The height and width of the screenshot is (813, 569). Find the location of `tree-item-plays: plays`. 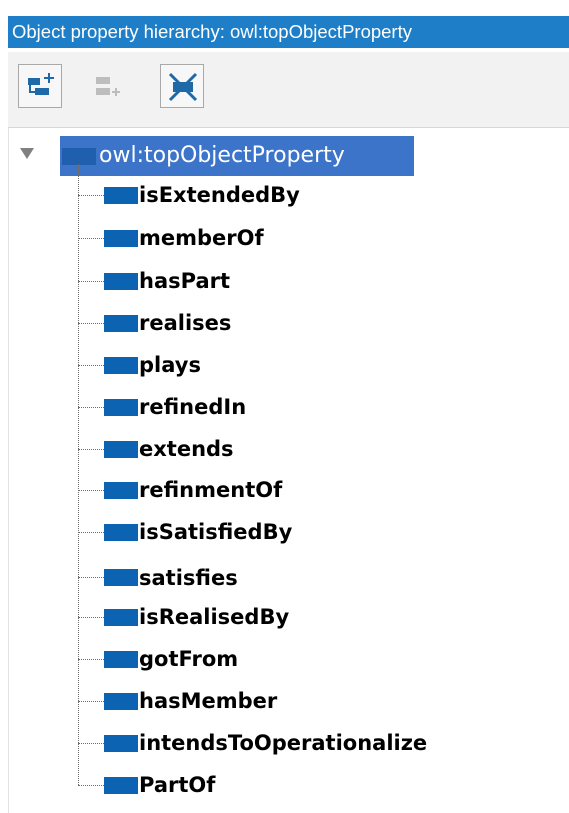

tree-item-plays: plays is located at coordinates (170, 365).